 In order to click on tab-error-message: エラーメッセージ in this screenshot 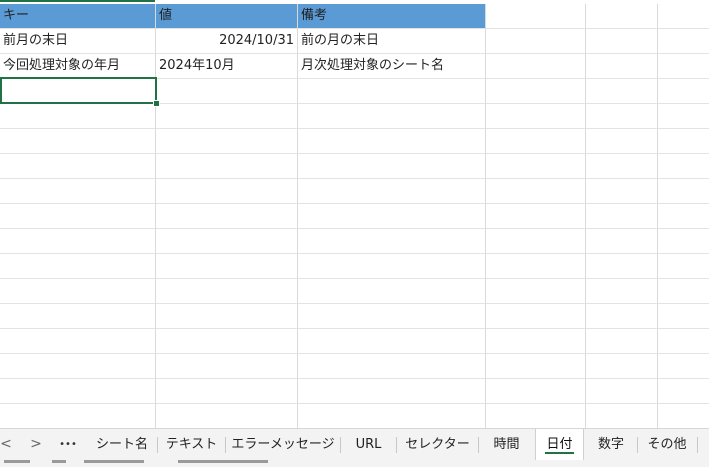, I will do `click(283, 444)`.